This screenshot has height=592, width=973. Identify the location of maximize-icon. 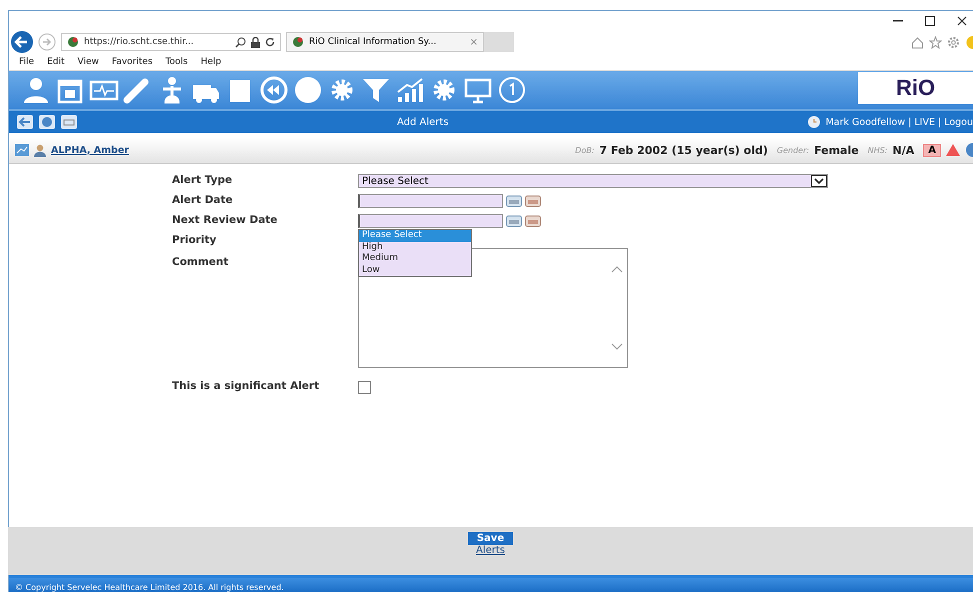
(930, 21).